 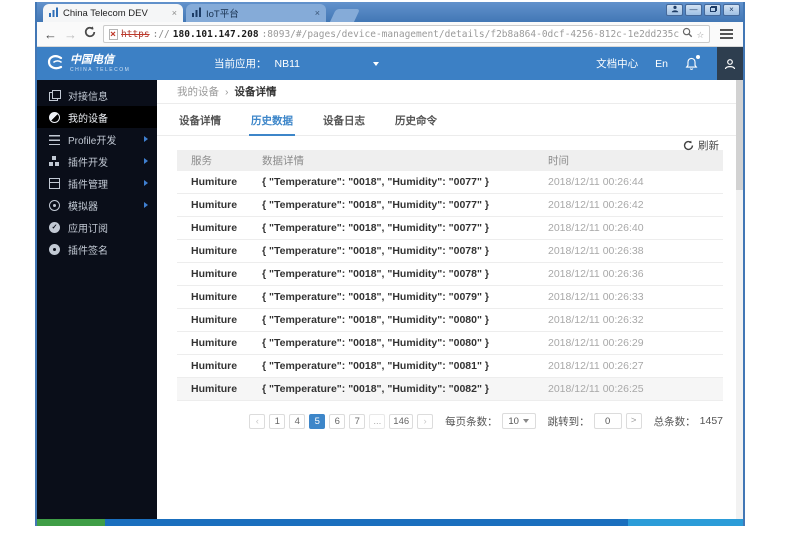 I want to click on insecure-page-icon, so click(x=113, y=34).